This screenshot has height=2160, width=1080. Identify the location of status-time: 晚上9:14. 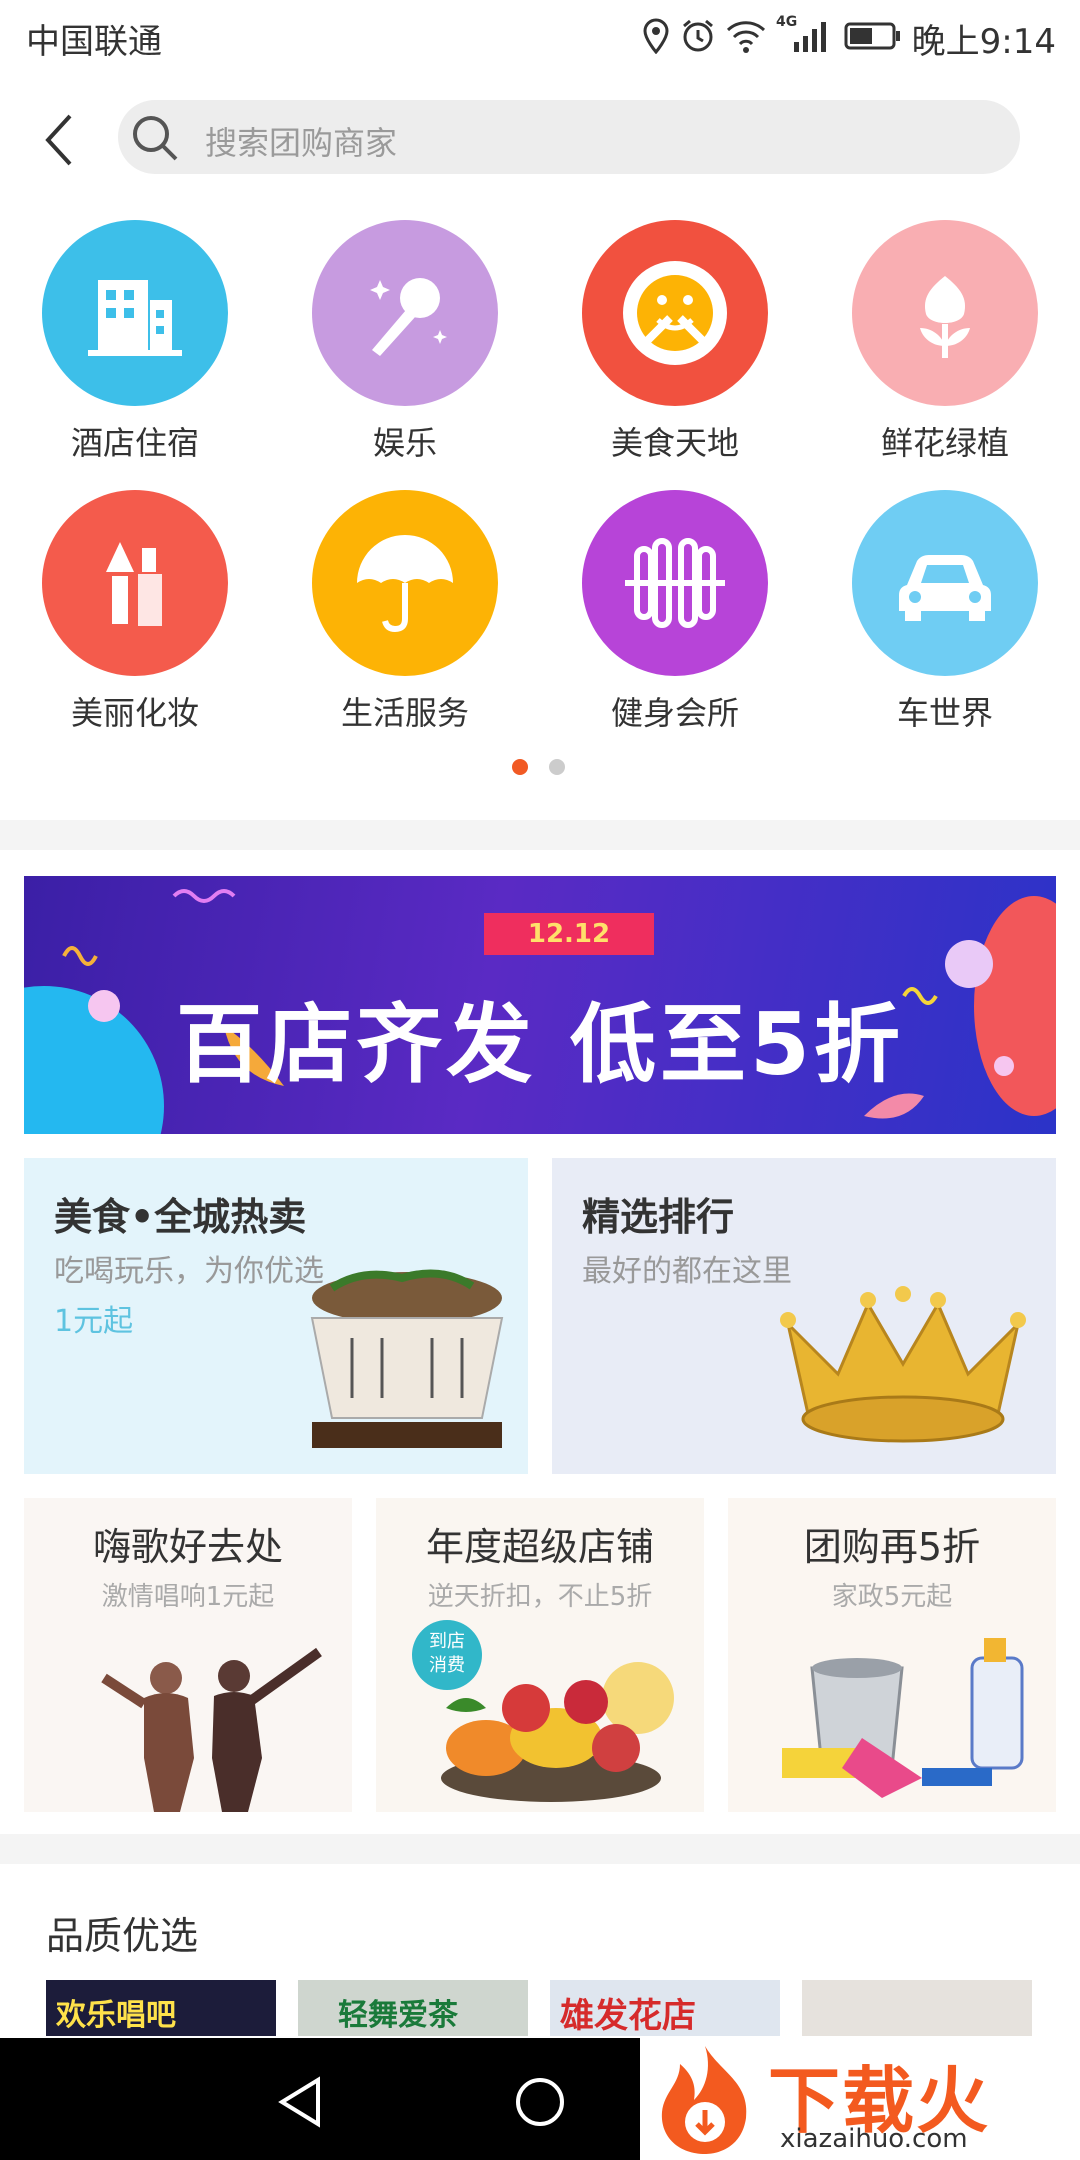
(983, 42).